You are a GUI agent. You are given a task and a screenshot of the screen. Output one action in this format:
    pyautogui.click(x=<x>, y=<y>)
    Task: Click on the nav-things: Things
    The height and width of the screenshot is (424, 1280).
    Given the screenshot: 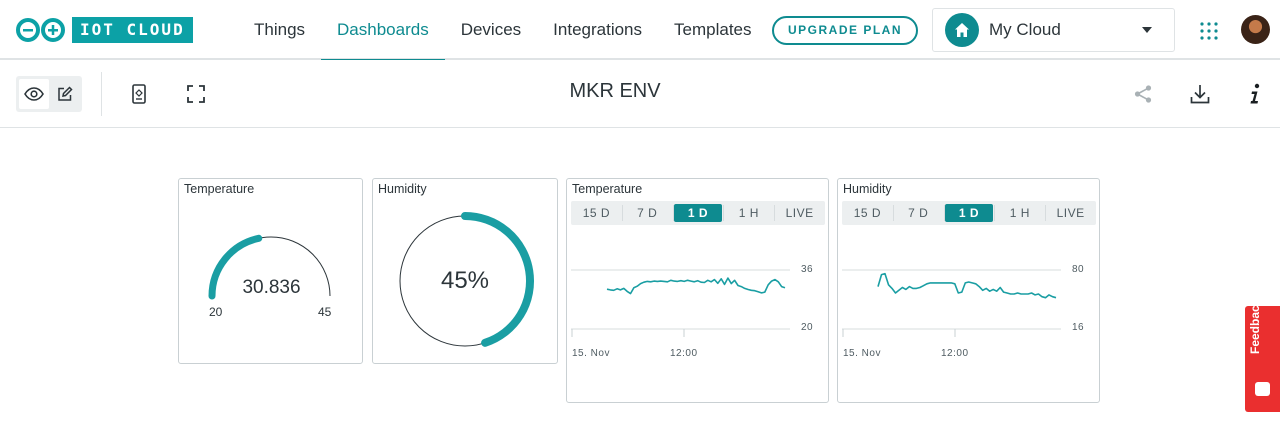 What is the action you would take?
    pyautogui.click(x=279, y=30)
    